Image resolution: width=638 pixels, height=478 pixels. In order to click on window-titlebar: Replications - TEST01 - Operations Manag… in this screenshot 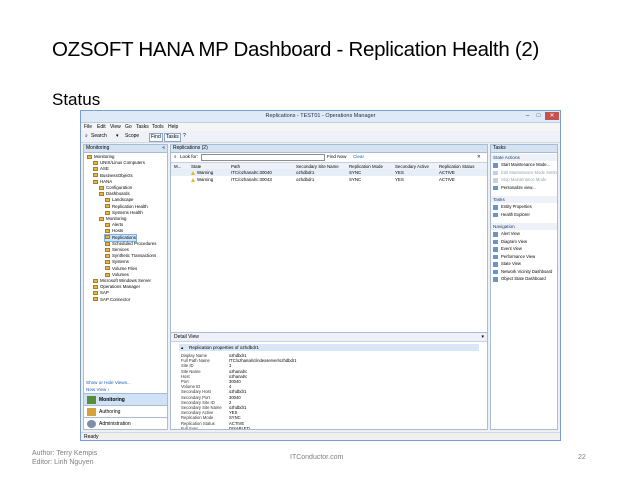, I will do `click(320, 117)`.